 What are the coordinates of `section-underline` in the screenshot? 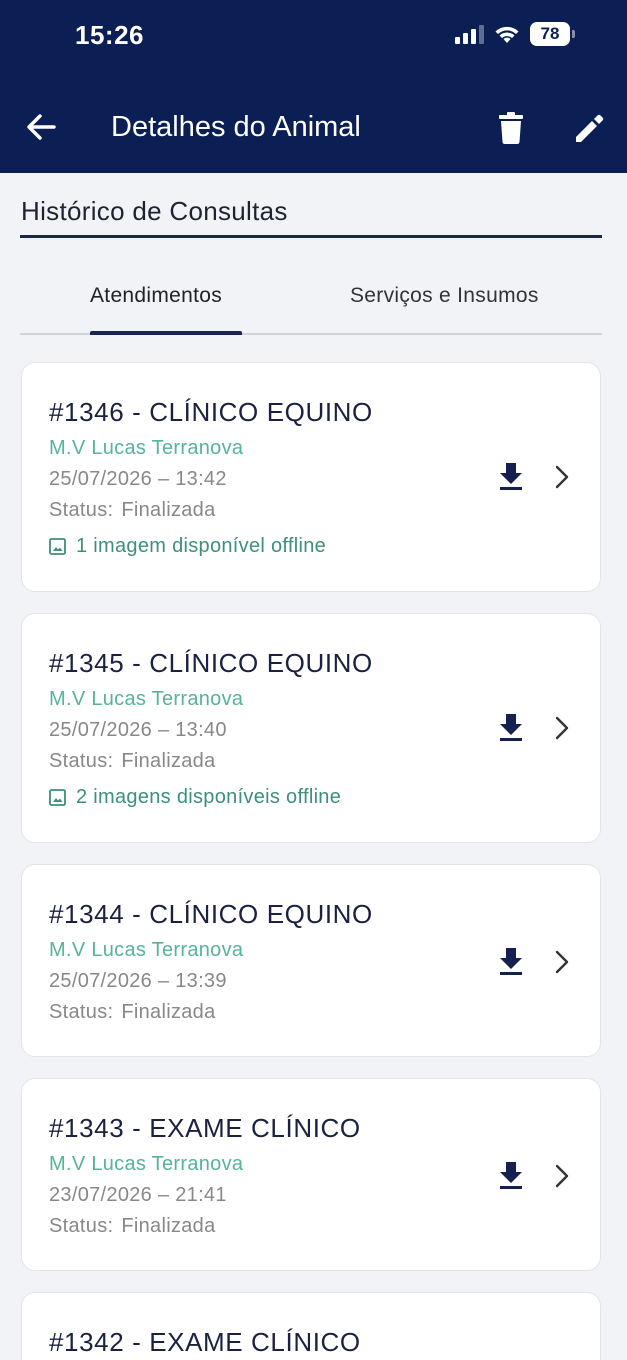 It's located at (311, 236).